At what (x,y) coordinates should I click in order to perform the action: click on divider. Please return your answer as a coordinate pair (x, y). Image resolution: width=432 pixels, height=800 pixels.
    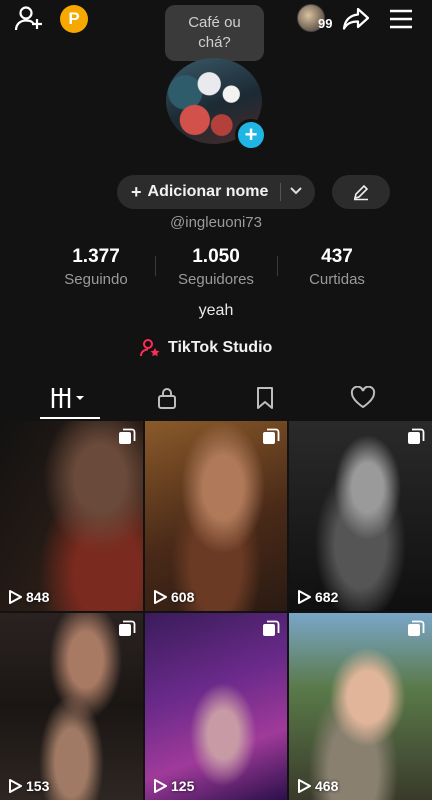
    Looking at the image, I should click on (280, 192).